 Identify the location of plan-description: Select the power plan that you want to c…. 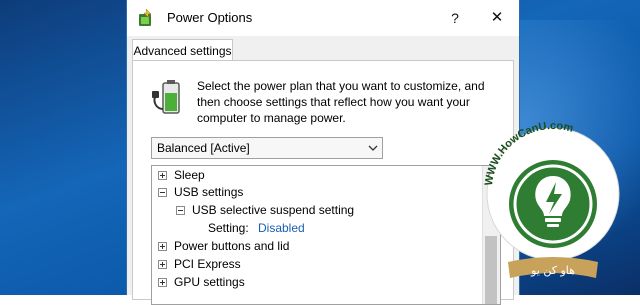
(341, 102).